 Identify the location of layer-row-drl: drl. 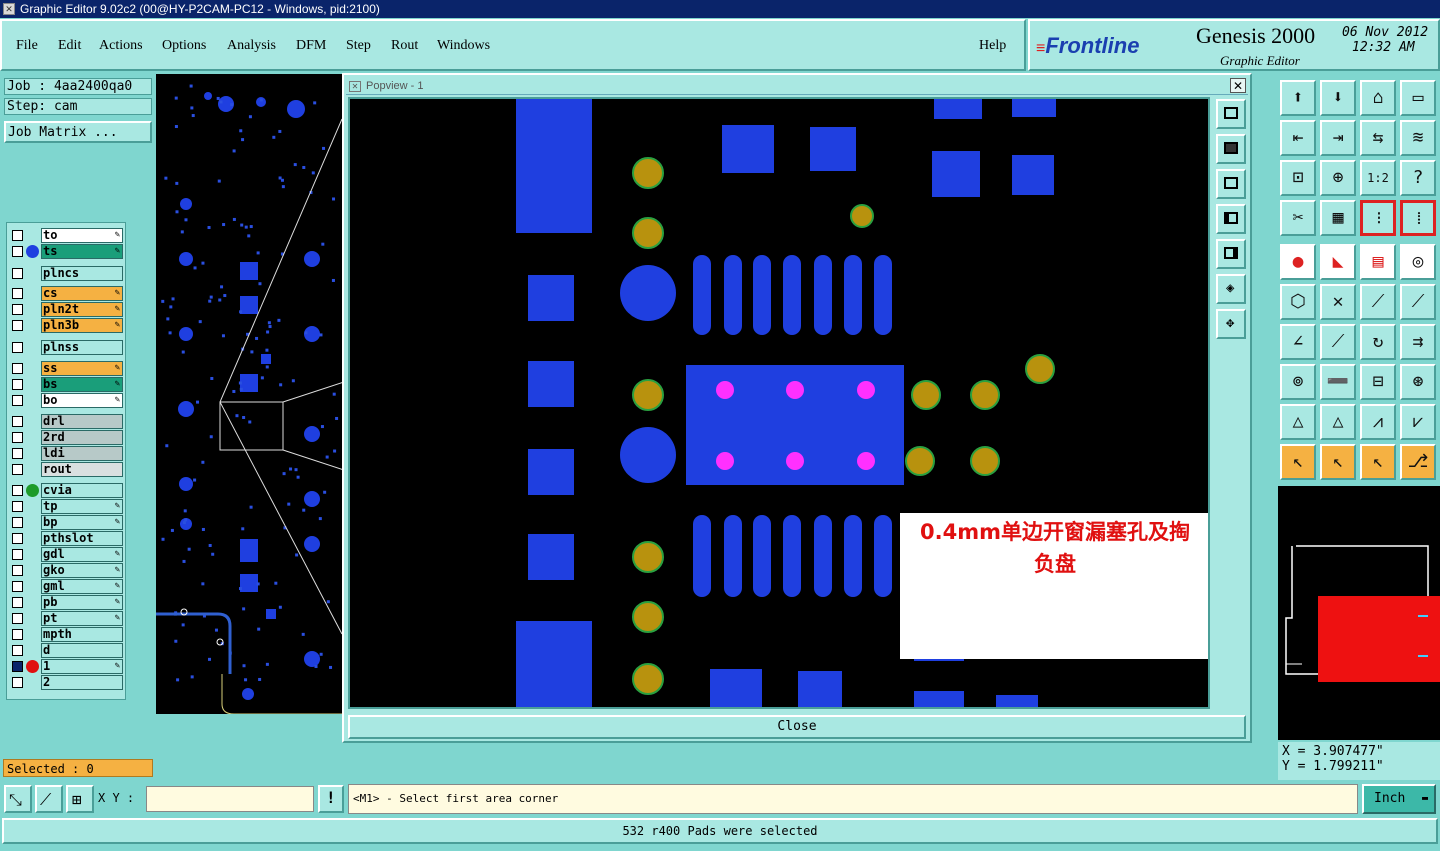
(66, 421).